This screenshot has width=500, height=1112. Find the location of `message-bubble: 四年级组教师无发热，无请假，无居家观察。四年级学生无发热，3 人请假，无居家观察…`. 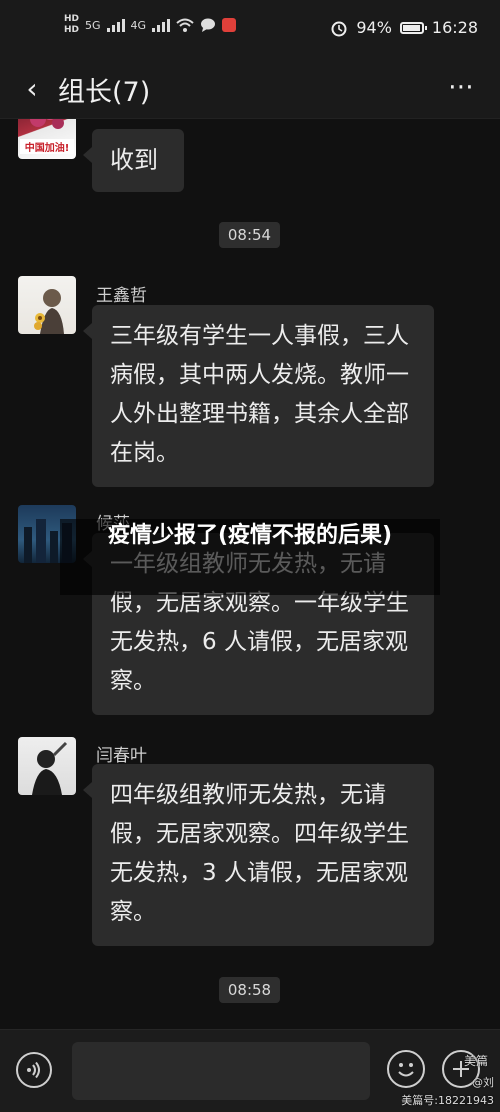

message-bubble: 四年级组教师无发热，无请假，无居家观察。四年级学生无发热，3 人请假，无居家观察… is located at coordinates (258, 855).